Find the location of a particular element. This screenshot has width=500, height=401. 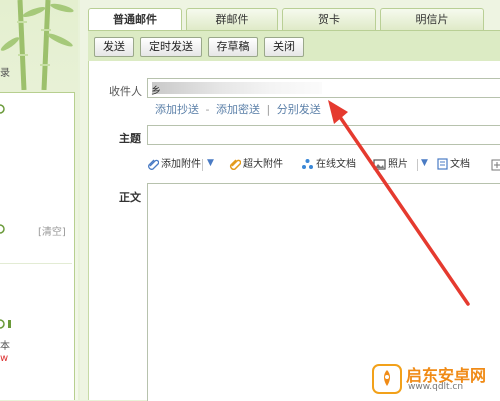

recipient-value: 乡 is located at coordinates (156, 91).